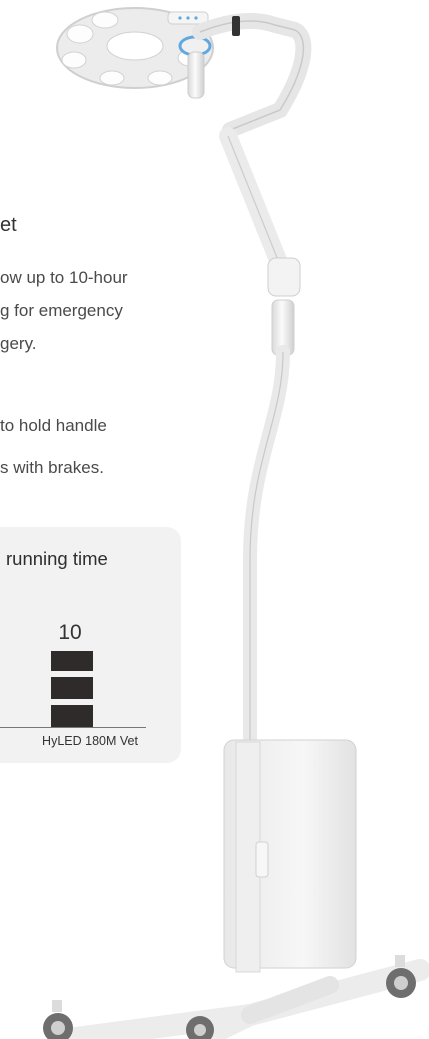 This screenshot has height=1039, width=429. Describe the element at coordinates (135, 53) in the screenshot. I see `lamp-head` at that location.